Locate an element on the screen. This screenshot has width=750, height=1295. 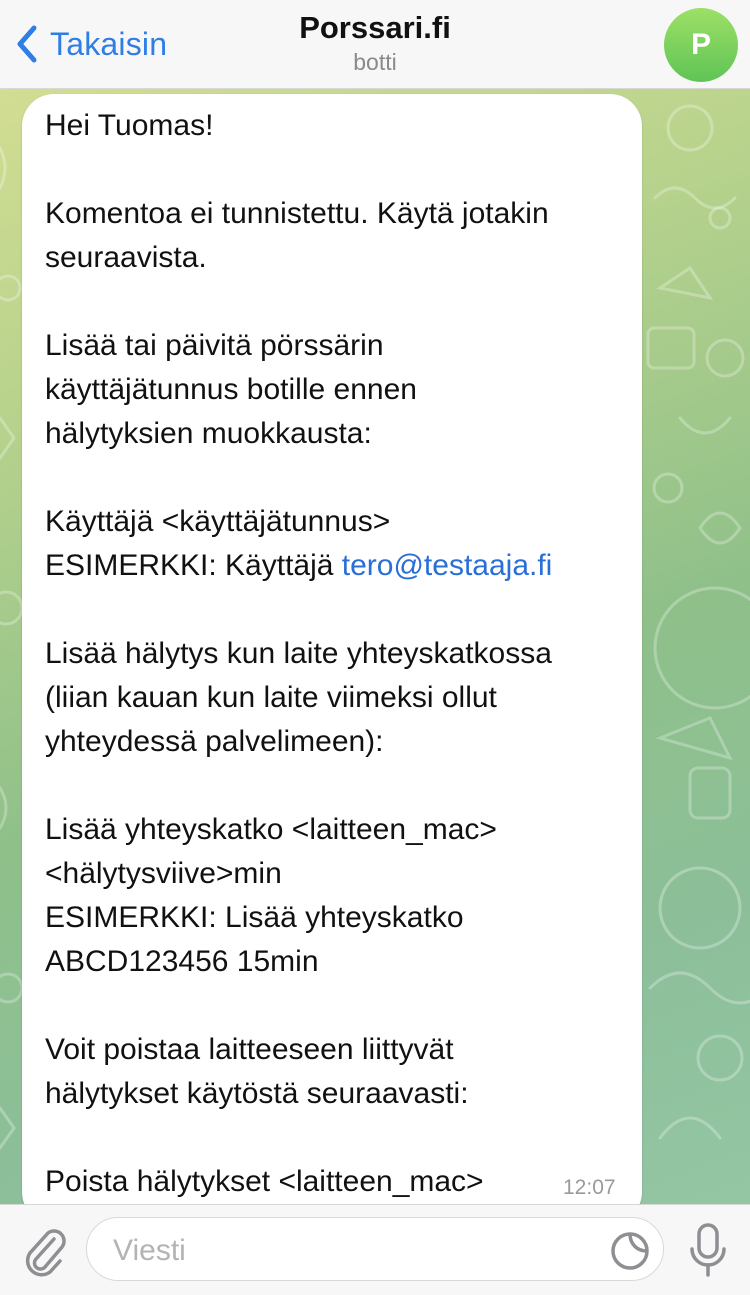
message-input is located at coordinates (353, 1251).